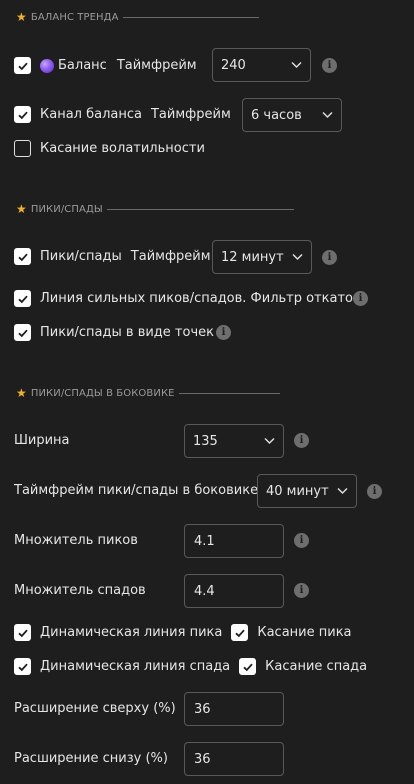 Image resolution: width=414 pixels, height=784 pixels. What do you see at coordinates (82, 65) in the screenshot?
I see `balance-label: Баланс` at bounding box center [82, 65].